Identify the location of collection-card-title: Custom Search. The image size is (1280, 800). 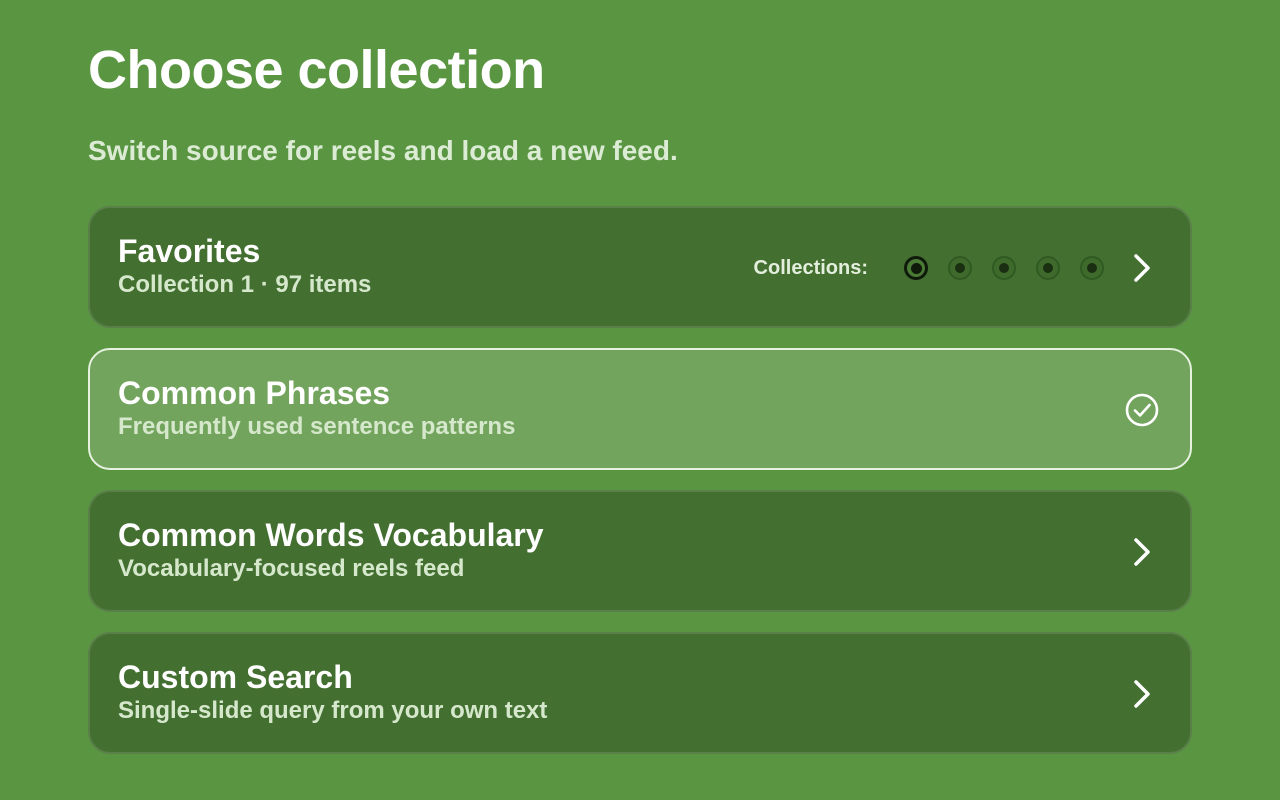
(235, 677).